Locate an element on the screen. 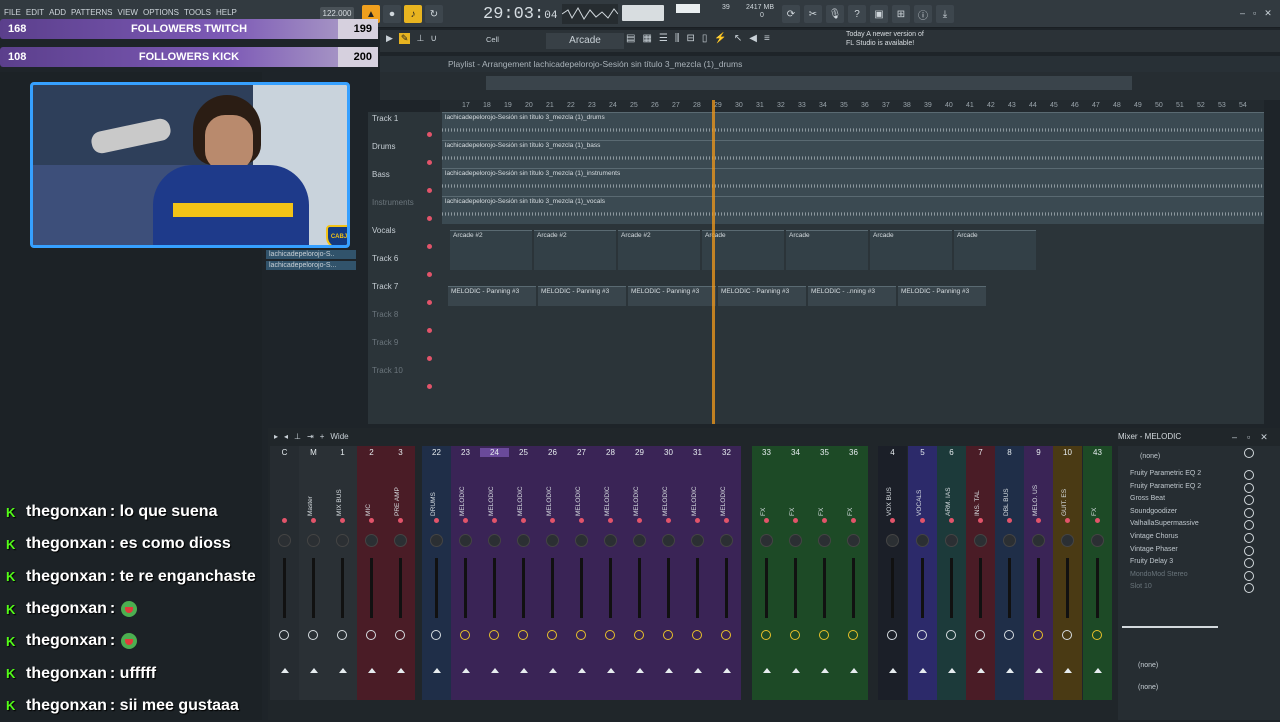 Image resolution: width=1280 pixels, height=722 pixels. mixer-strip: 4 VOX BUS is located at coordinates (892, 573).